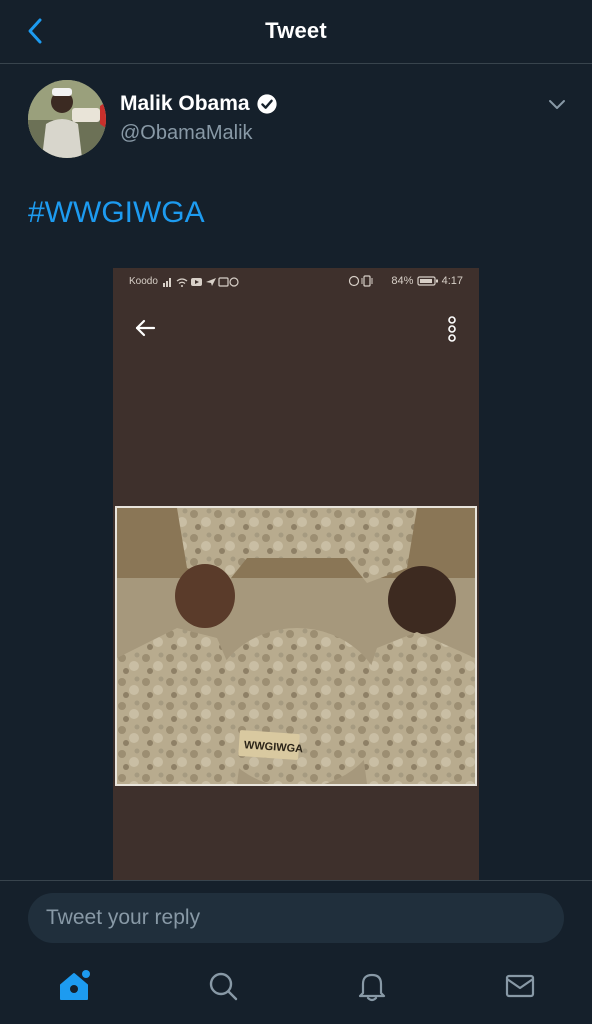  Describe the element at coordinates (143, 281) in the screenshot. I see `carrier-label: Koodo` at that location.